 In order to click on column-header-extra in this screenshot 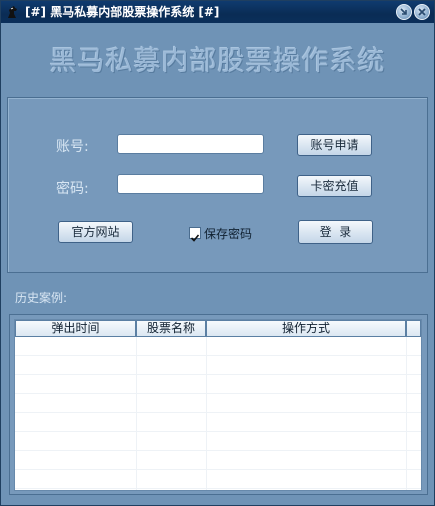, I will do `click(413, 328)`.